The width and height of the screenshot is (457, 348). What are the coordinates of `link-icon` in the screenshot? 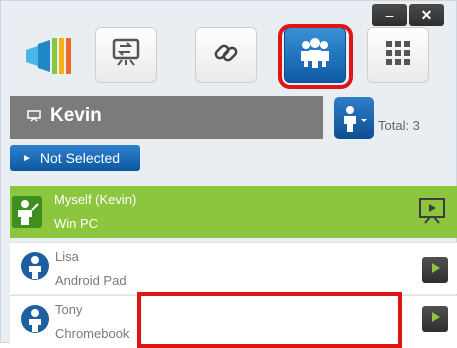 It's located at (226, 55).